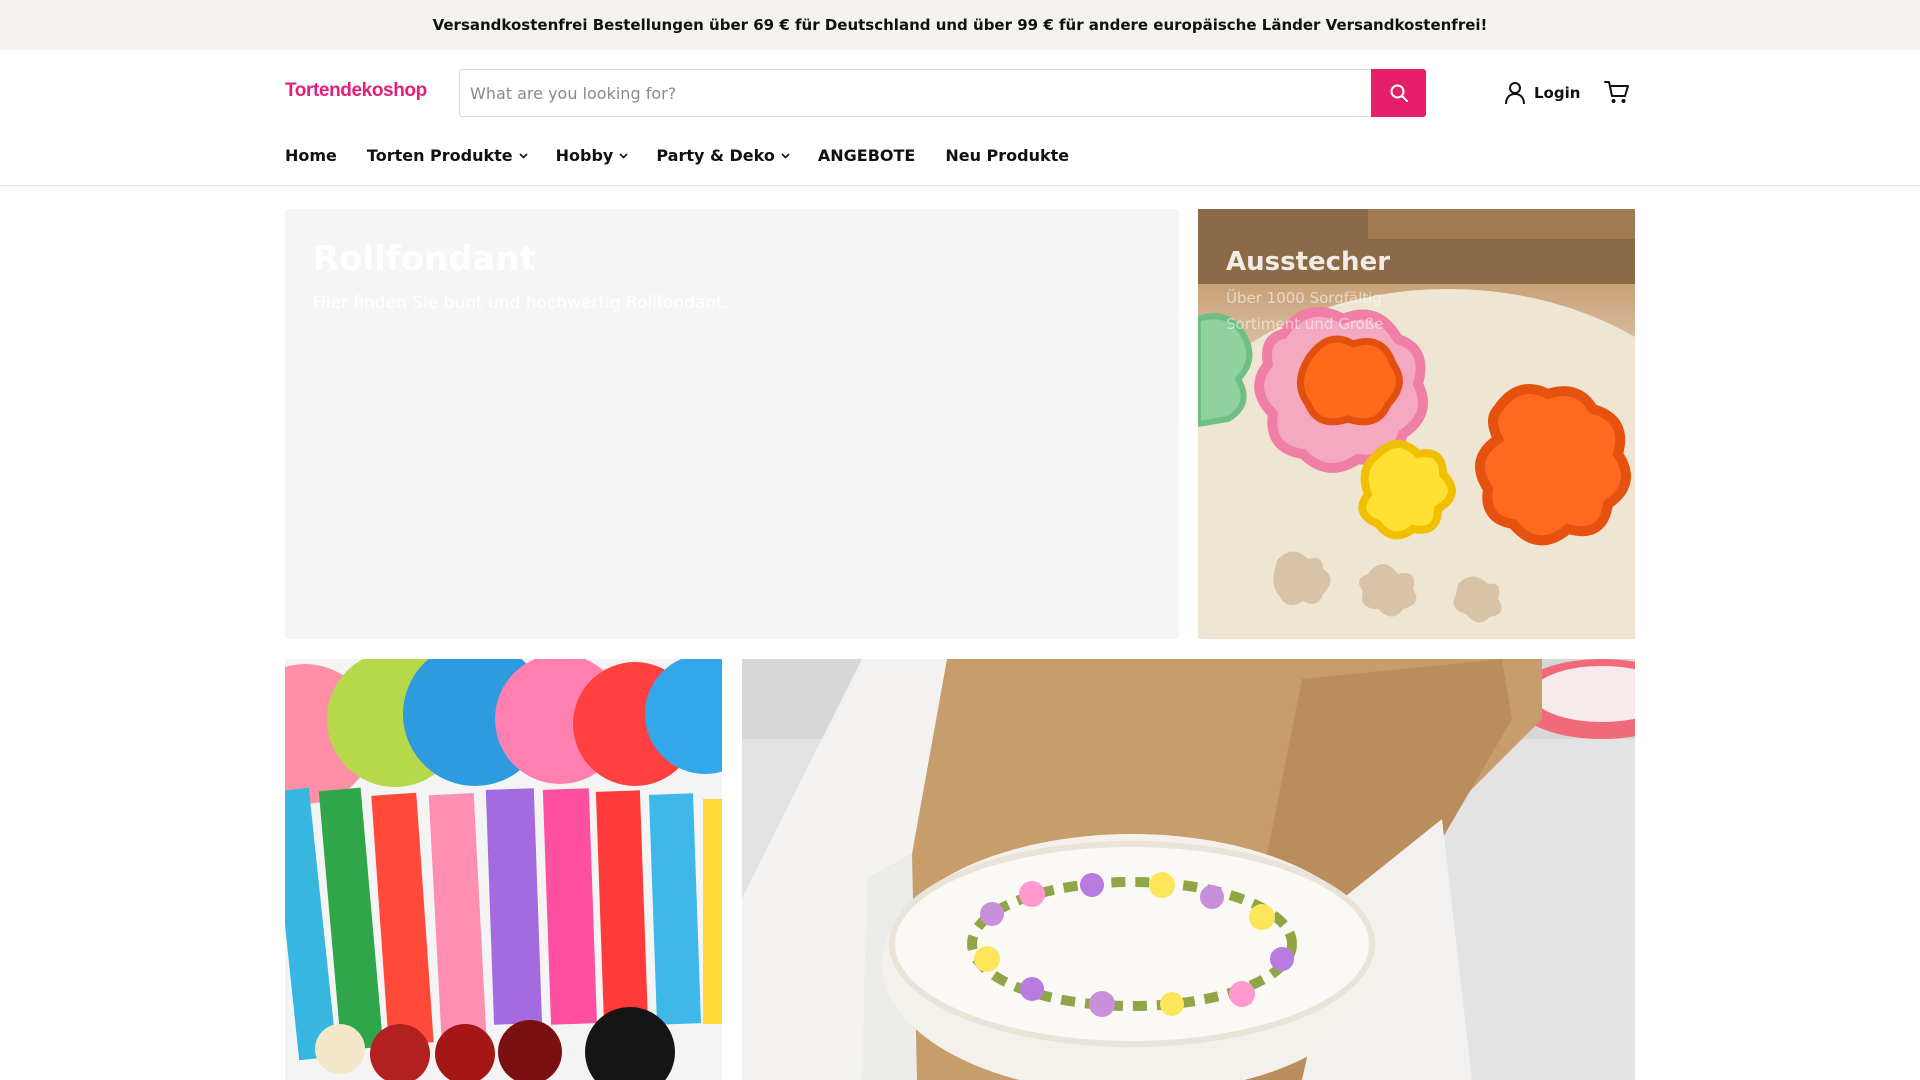  Describe the element at coordinates (584, 155) in the screenshot. I see `nav-label: Hobby` at that location.